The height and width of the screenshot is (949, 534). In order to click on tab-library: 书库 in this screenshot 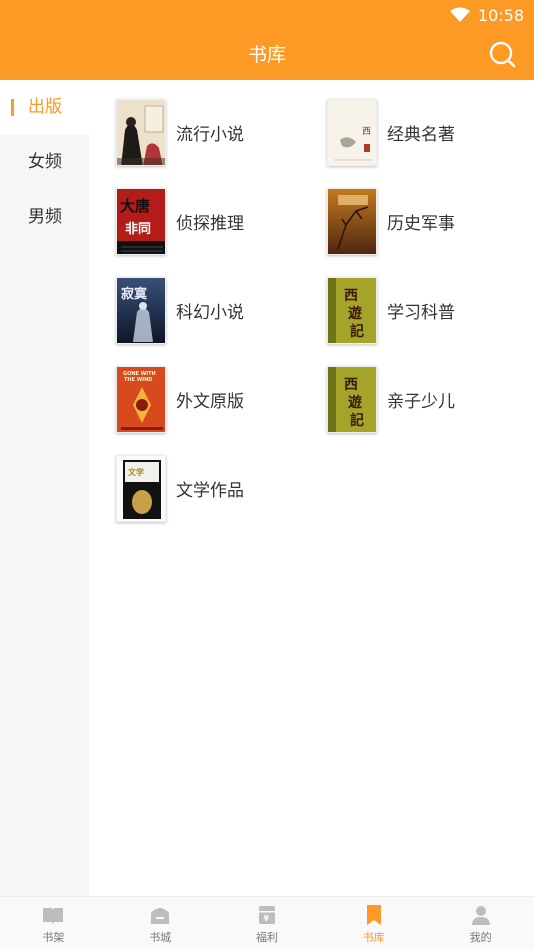, I will do `click(373, 923)`.